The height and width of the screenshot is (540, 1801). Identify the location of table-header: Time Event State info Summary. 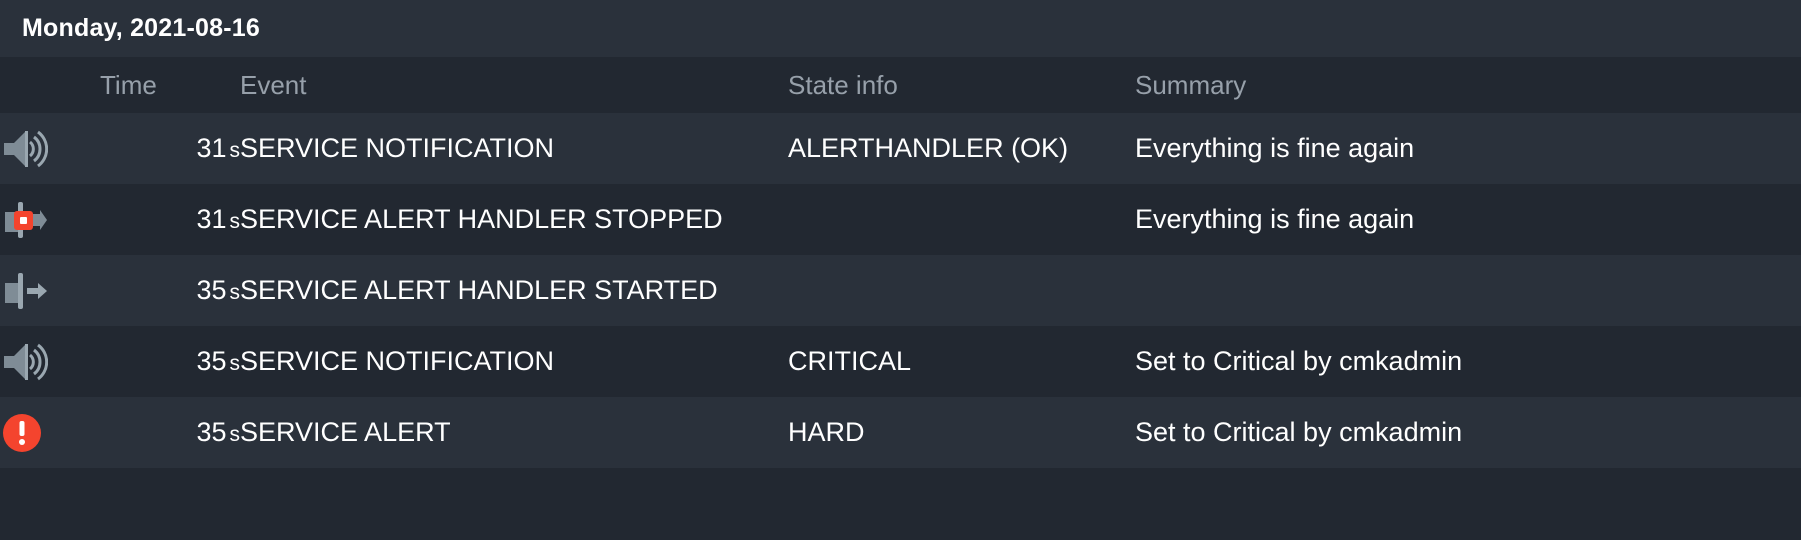
(900, 85).